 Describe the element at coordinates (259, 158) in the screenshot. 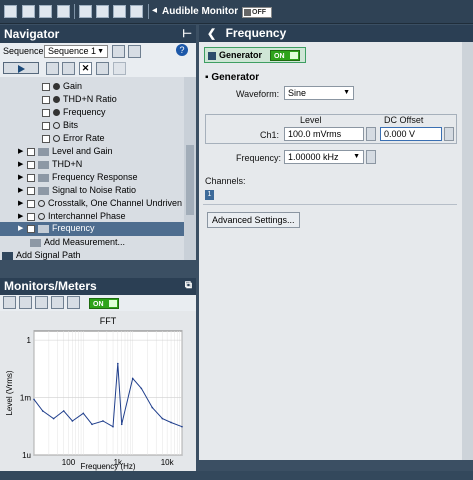

I see `frequency-label: Frequency:` at that location.